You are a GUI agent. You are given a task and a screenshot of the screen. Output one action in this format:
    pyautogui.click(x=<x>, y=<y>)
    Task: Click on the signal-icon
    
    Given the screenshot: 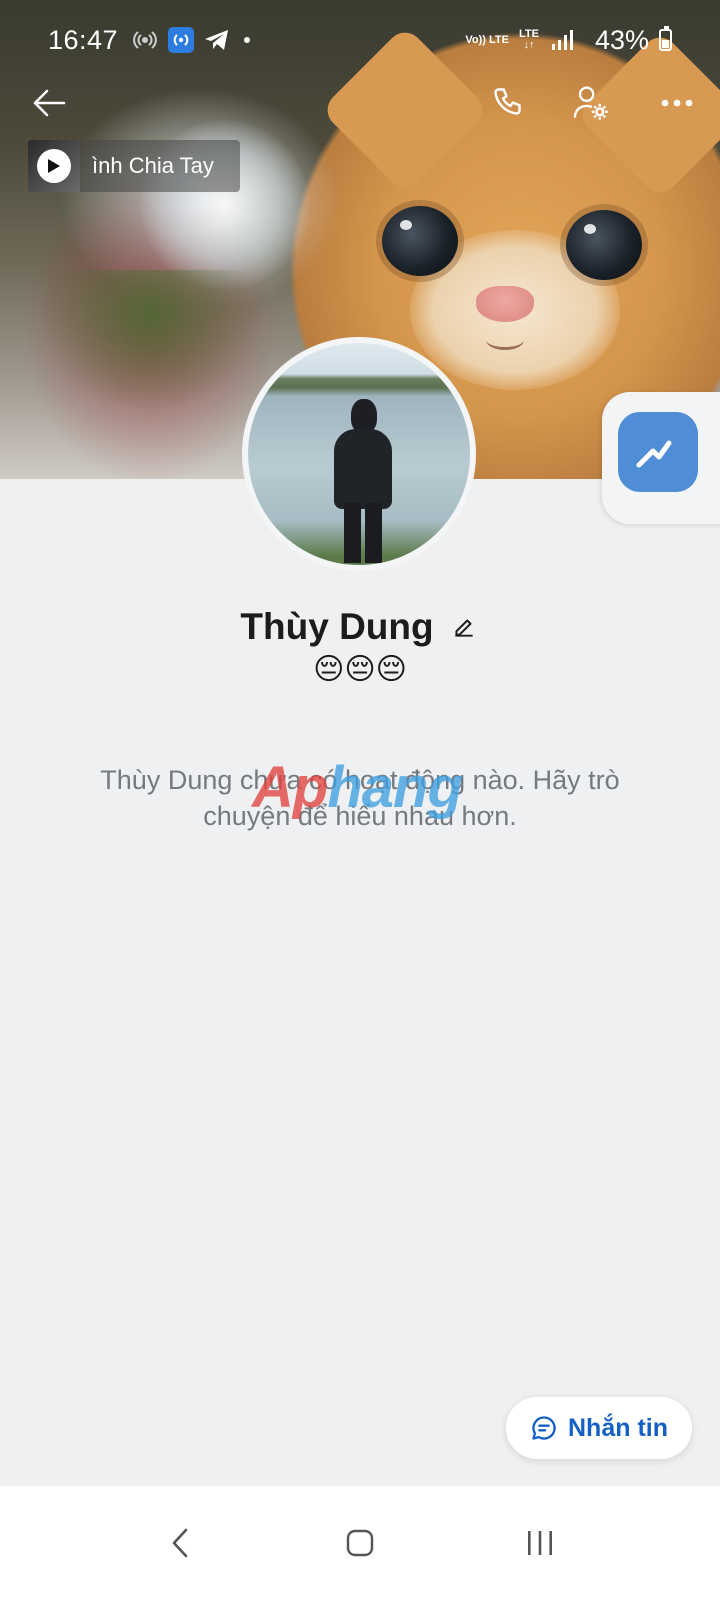 What is the action you would take?
    pyautogui.click(x=562, y=40)
    